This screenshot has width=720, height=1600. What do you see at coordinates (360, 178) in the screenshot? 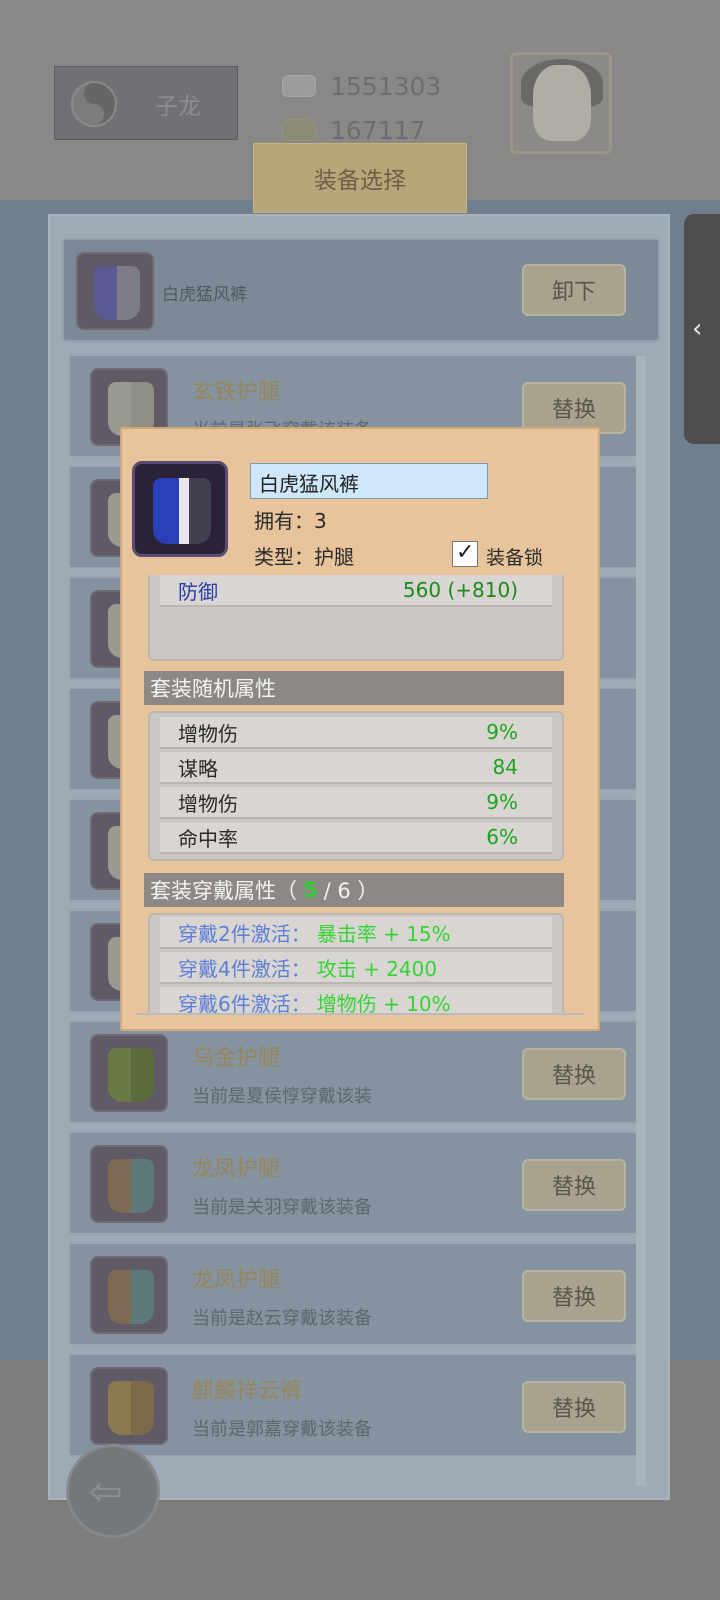
I see `equipment-select-tab: 装备选择` at bounding box center [360, 178].